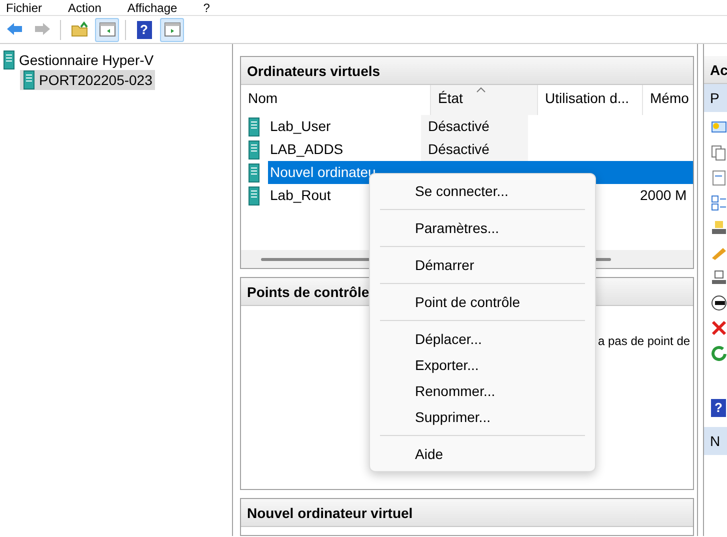 The height and width of the screenshot is (537, 727). What do you see at coordinates (24, 7) in the screenshot?
I see `menu-item: Fichier` at bounding box center [24, 7].